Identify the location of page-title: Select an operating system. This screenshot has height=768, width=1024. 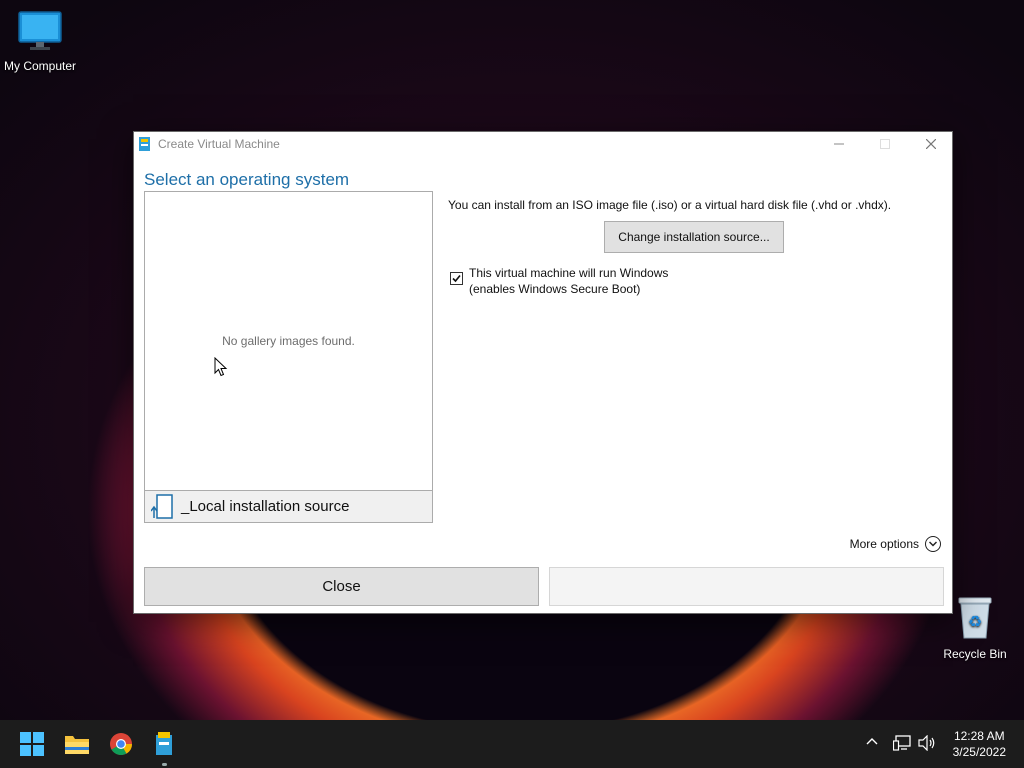
(247, 179).